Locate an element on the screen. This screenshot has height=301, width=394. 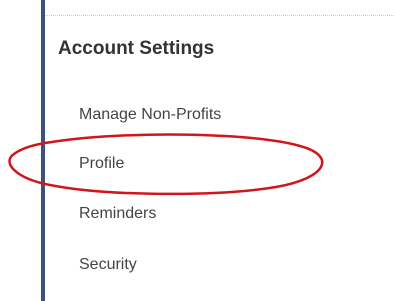
menu-item-reminders: Reminders is located at coordinates (117, 214).